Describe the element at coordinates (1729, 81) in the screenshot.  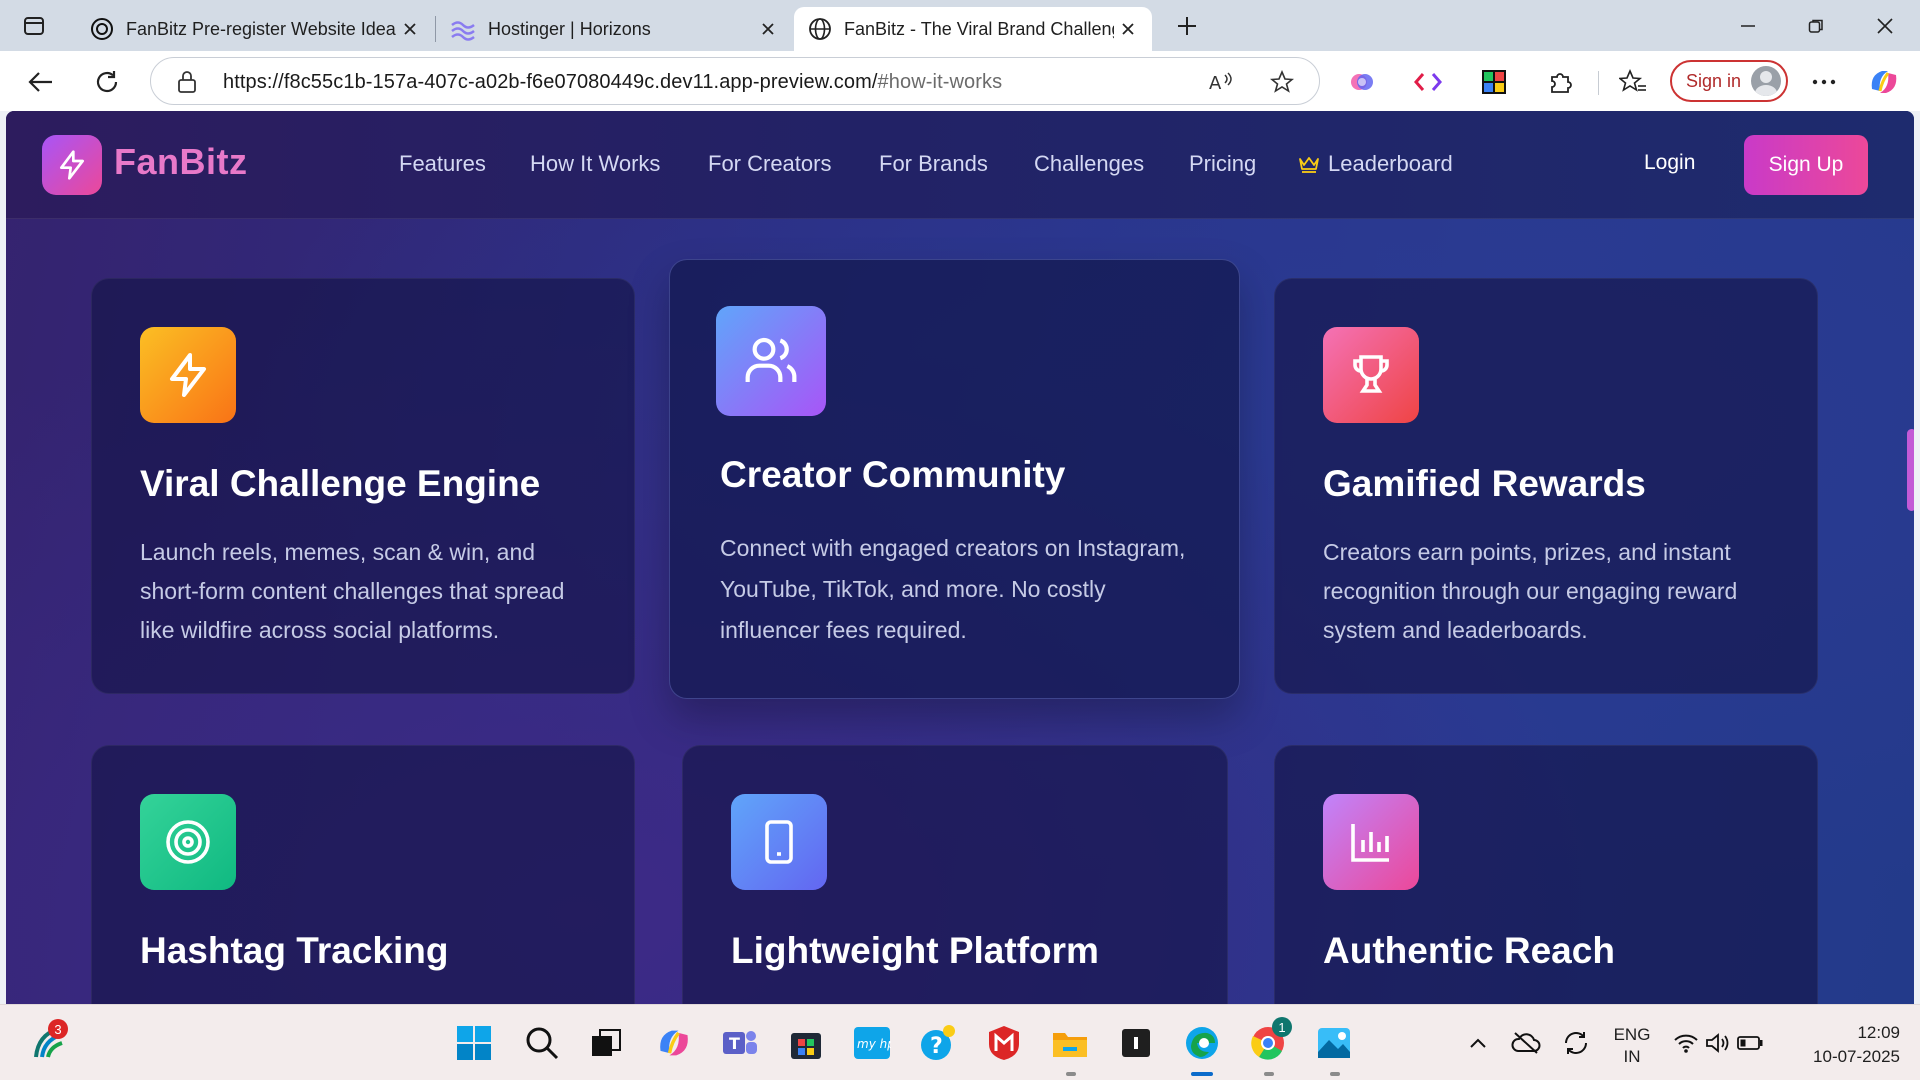
I see `sign-in-button: Sign in` at that location.